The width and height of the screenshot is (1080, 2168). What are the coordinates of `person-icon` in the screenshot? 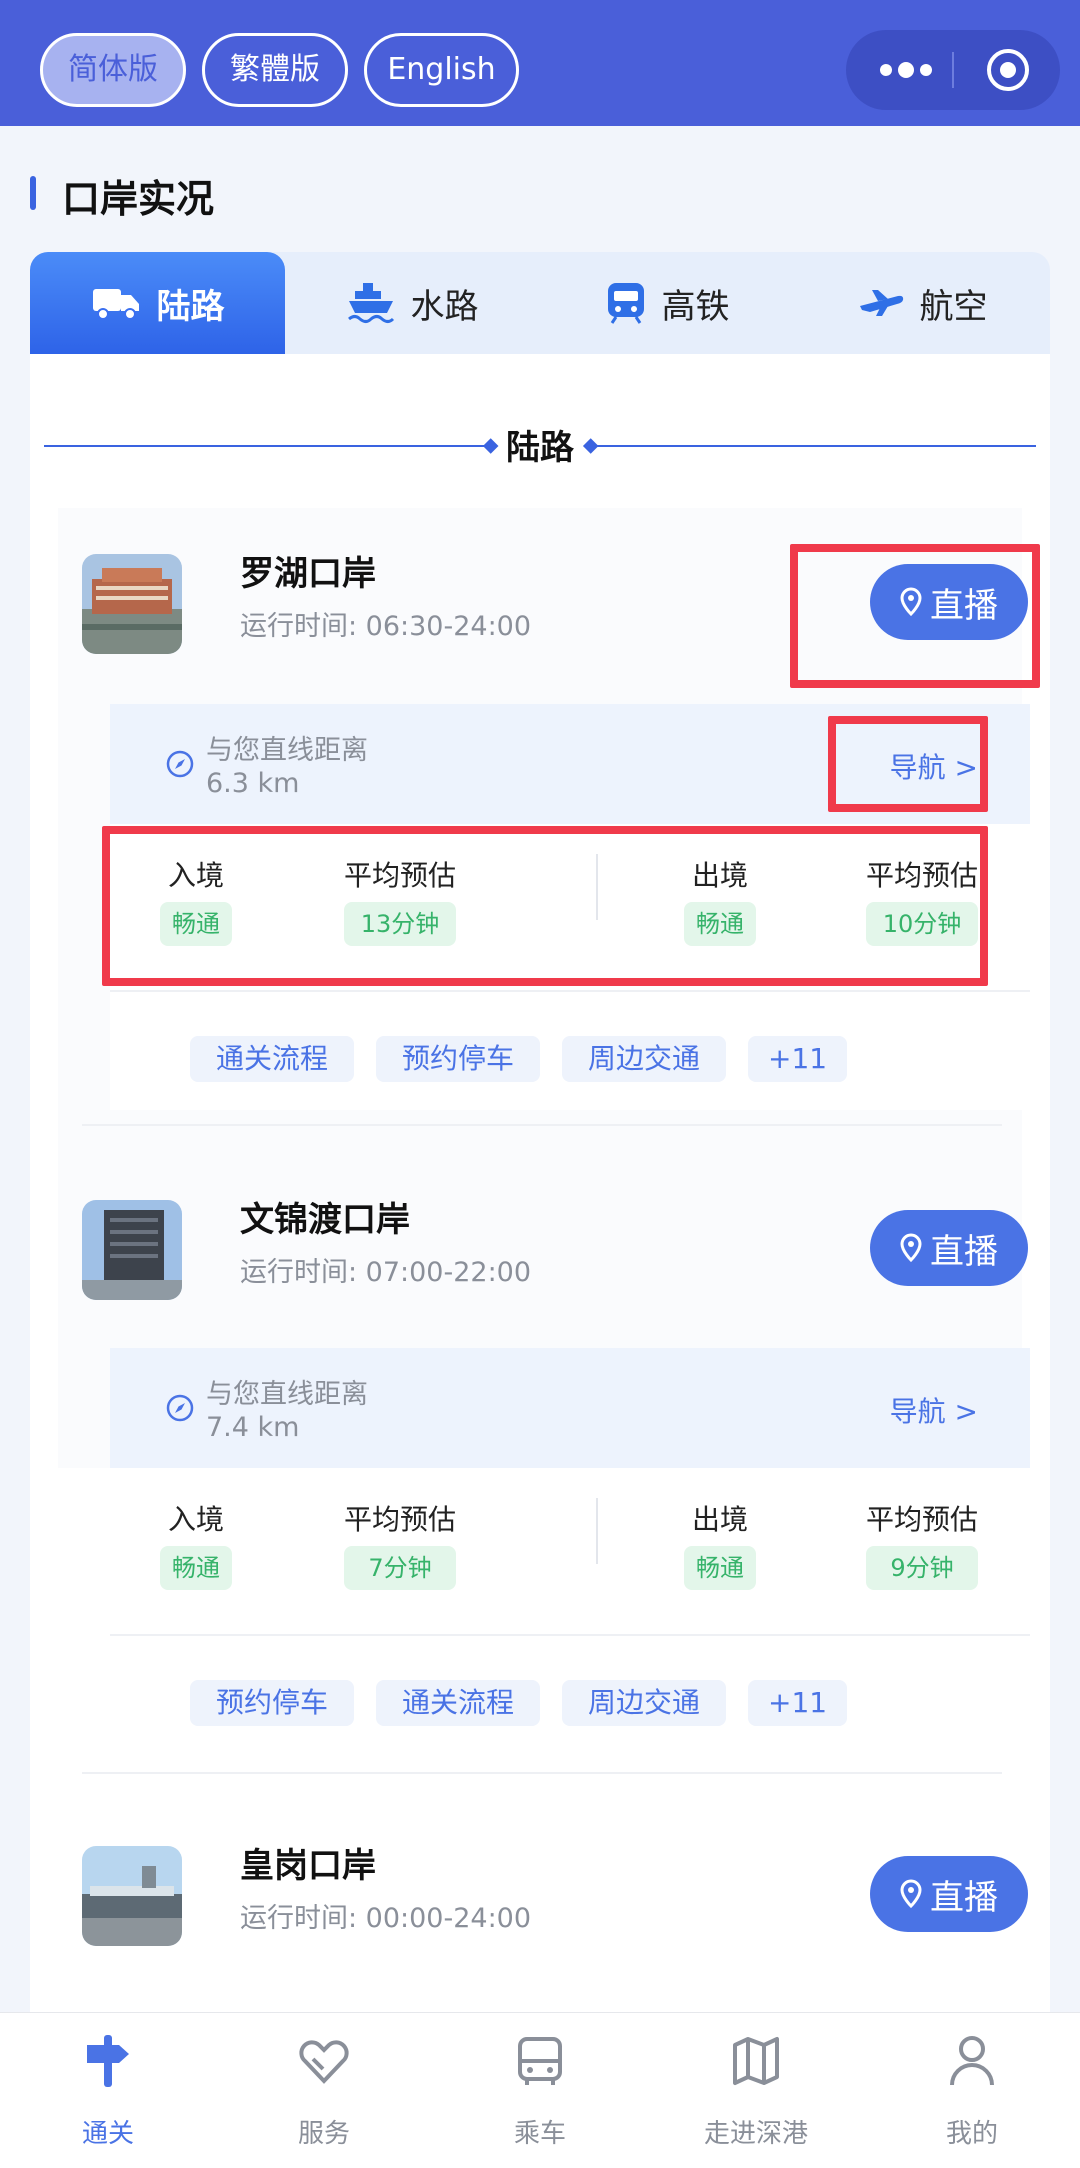 It's located at (972, 2061).